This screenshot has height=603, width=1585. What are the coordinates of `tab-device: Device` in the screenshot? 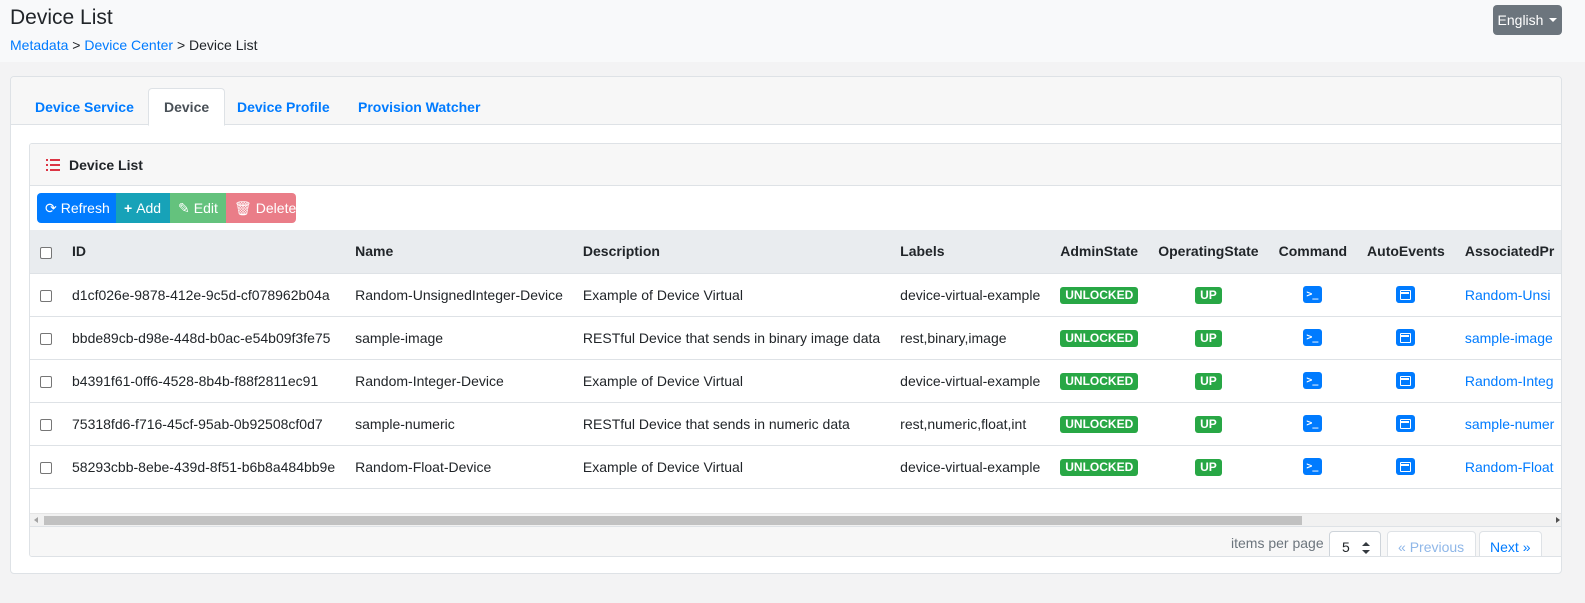 It's located at (187, 107).